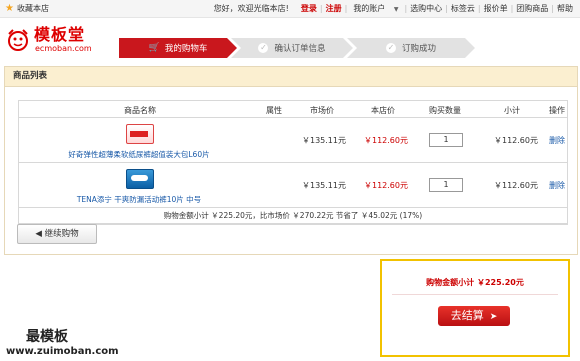  What do you see at coordinates (426, 8) in the screenshot?
I see `shopping-center-link: 选购中心` at bounding box center [426, 8].